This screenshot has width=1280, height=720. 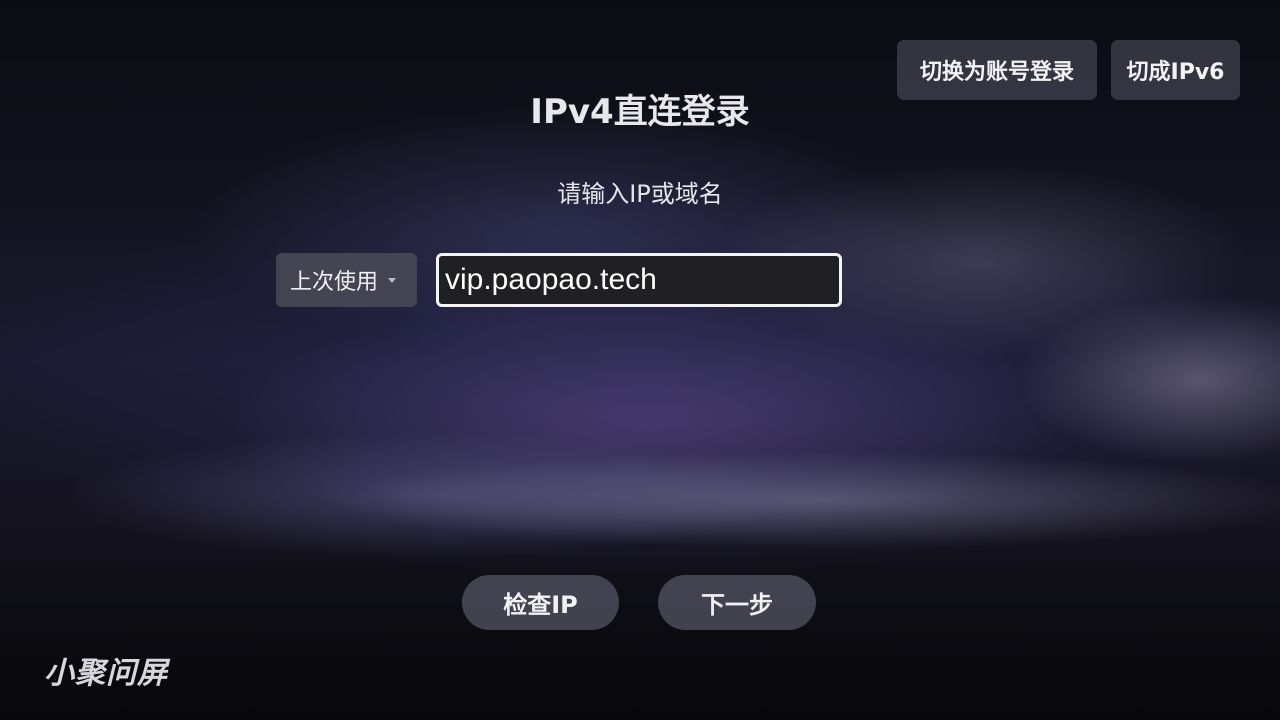 I want to click on ip-domain-input, so click(x=639, y=280).